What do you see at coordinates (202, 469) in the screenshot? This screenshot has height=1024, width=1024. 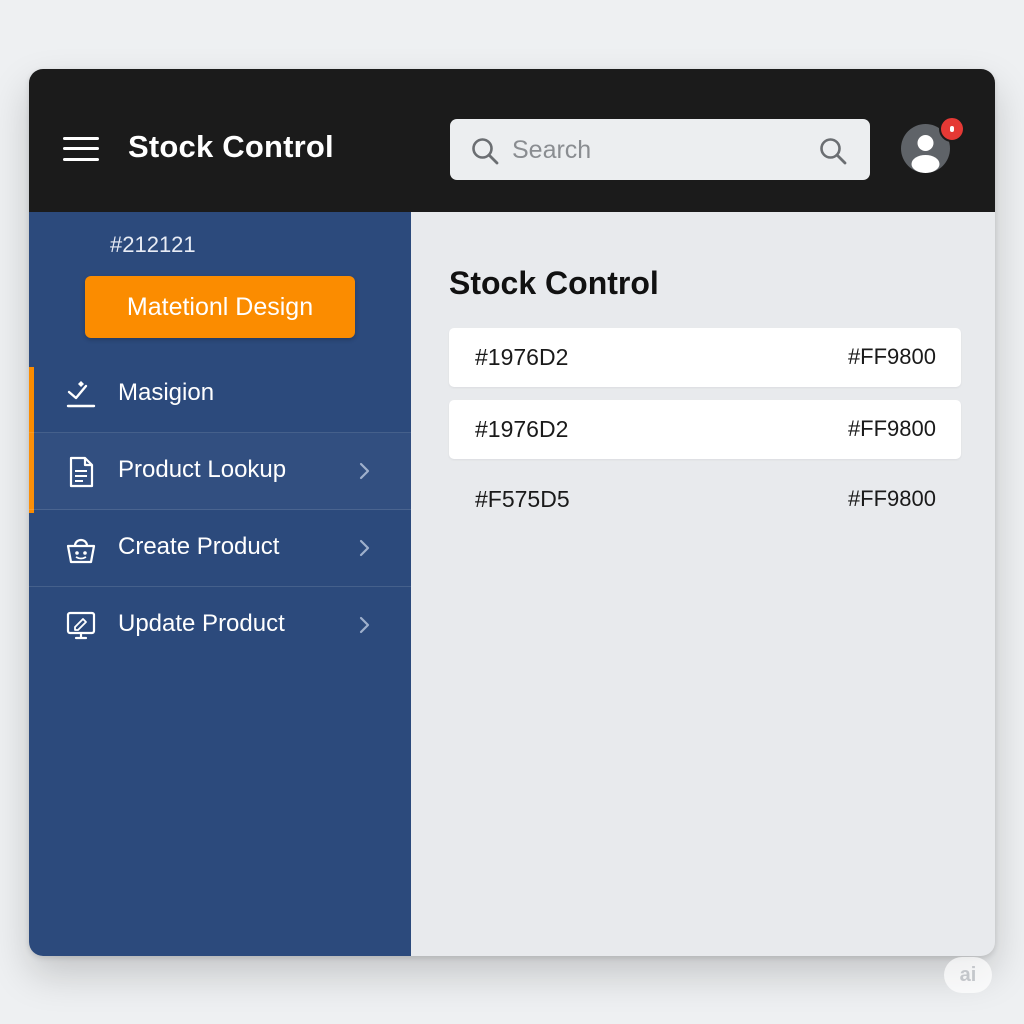 I see `sidebar-item-label: Product Lookup` at bounding box center [202, 469].